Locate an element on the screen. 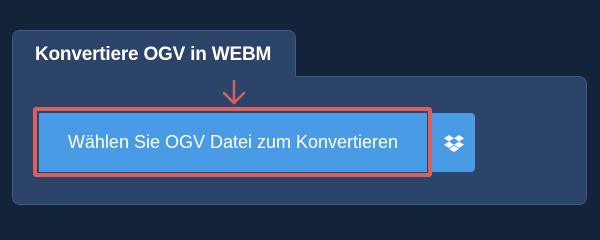 The height and width of the screenshot is (240, 600). choose-file-label: Wählen Sie OGV Datei zum Konvertieren is located at coordinates (233, 142).